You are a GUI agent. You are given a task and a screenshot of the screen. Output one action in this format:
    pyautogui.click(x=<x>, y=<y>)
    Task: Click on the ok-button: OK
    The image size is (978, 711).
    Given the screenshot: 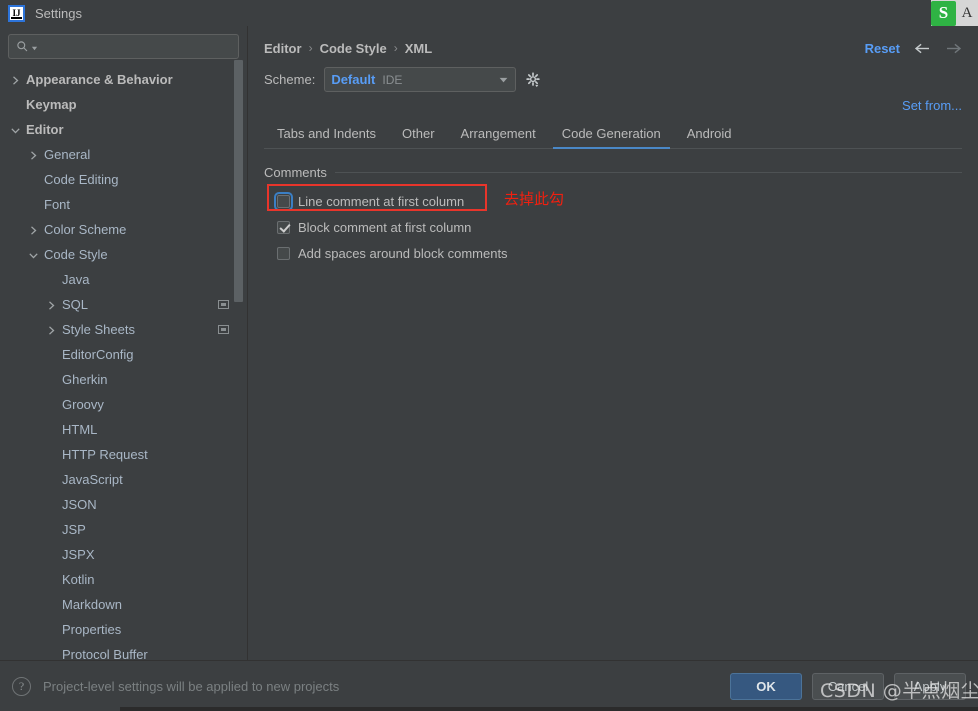 What is the action you would take?
    pyautogui.click(x=766, y=686)
    